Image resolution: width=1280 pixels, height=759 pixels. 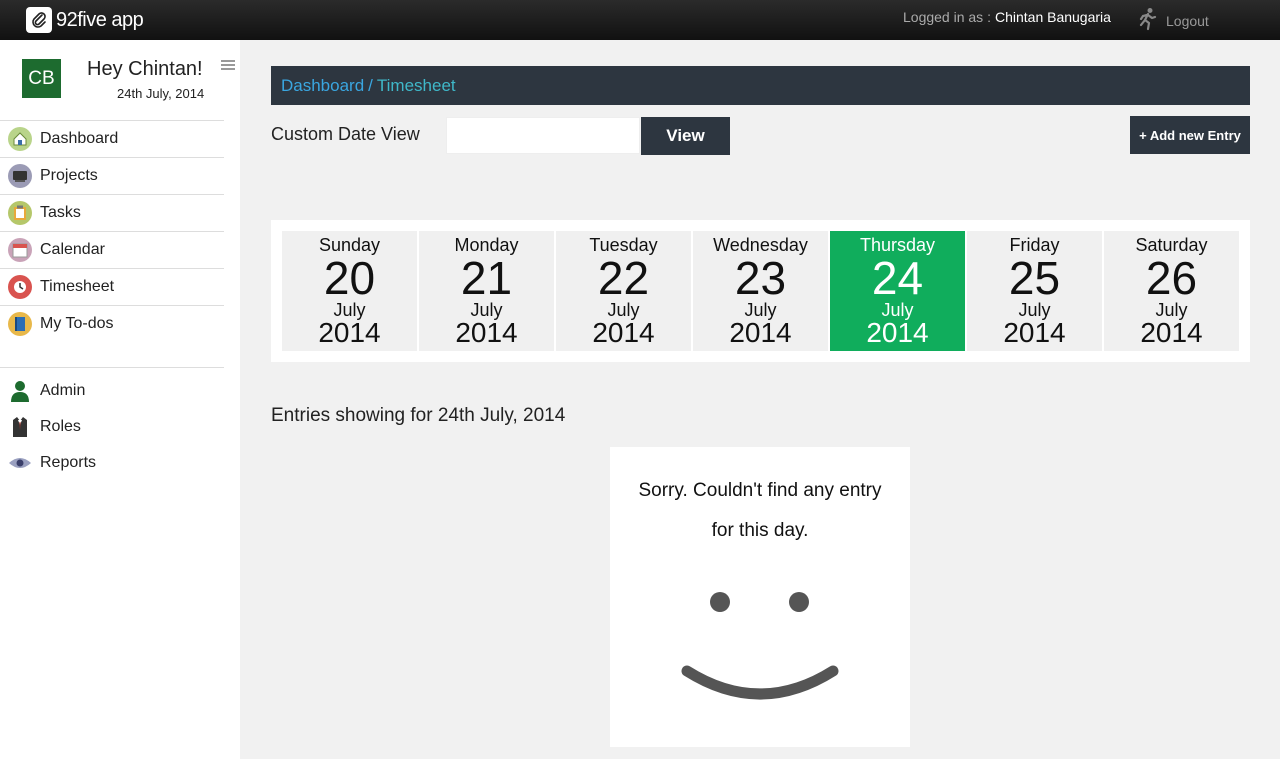 What do you see at coordinates (77, 323) in the screenshot?
I see `sidebar-item-label: My To-dos` at bounding box center [77, 323].